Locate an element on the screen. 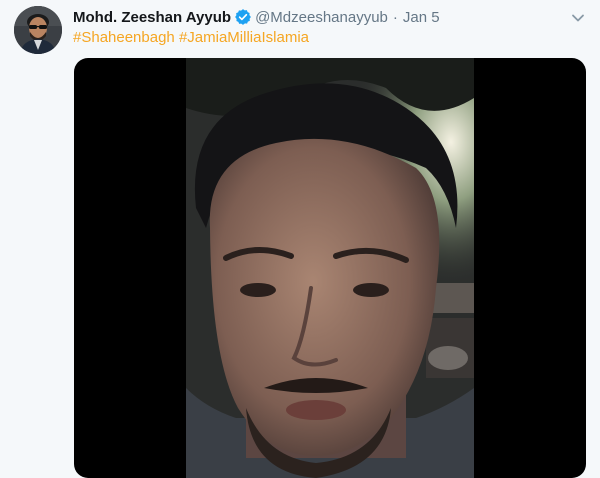 This screenshot has height=478, width=600. hashtag-link: #Shaheenbagh is located at coordinates (124, 37).